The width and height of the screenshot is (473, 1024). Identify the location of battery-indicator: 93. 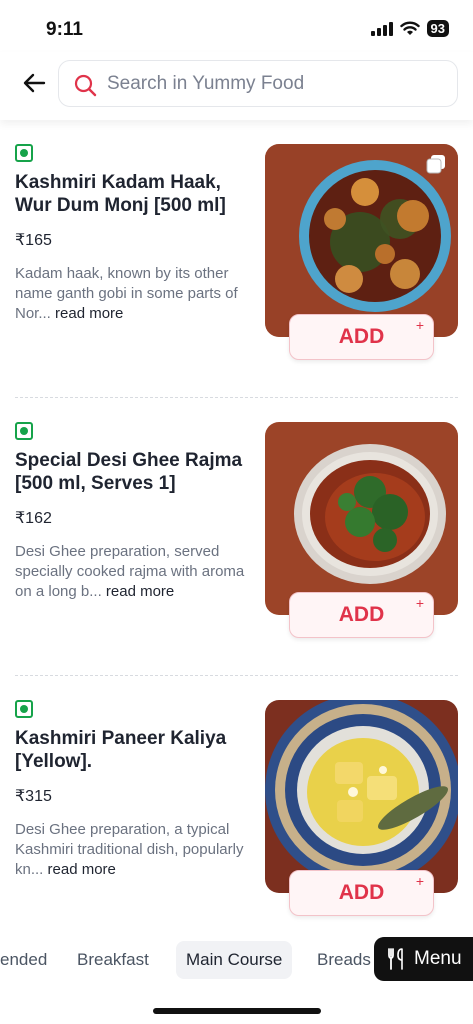
(437, 28).